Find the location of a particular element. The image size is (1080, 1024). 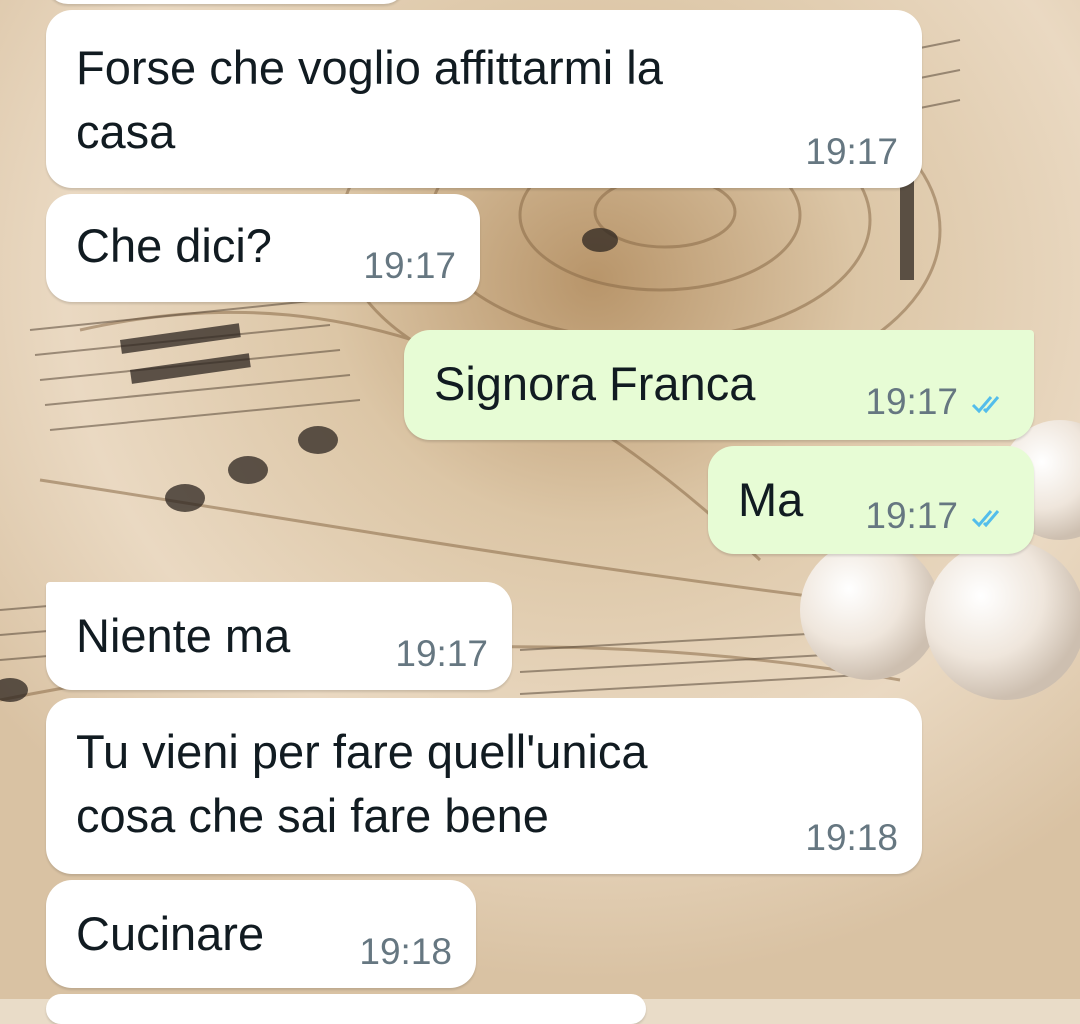

incoming-message: Niente ma 19:17 is located at coordinates (279, 636).